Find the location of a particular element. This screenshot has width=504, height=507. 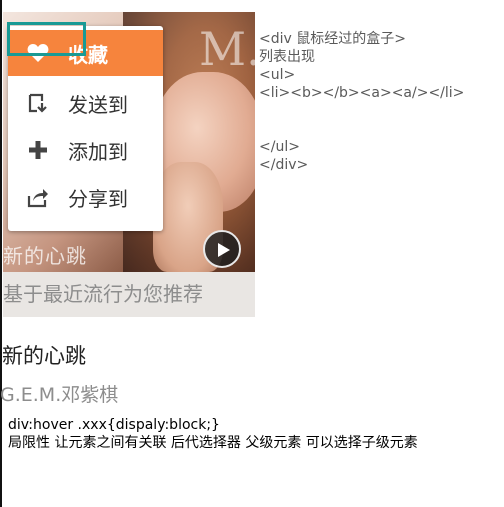

song-artist: G.E.M.邓紫棋 is located at coordinates (59, 393).